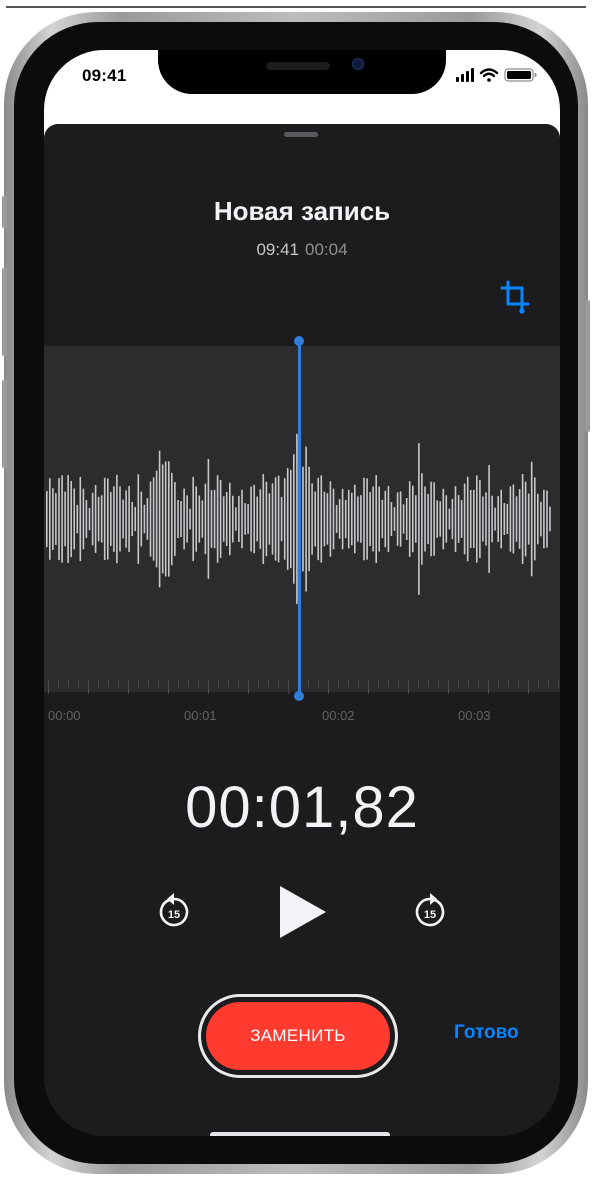 This screenshot has height=1180, width=592. Describe the element at coordinates (200, 715) in the screenshot. I see `timeline-label: 00:01` at that location.